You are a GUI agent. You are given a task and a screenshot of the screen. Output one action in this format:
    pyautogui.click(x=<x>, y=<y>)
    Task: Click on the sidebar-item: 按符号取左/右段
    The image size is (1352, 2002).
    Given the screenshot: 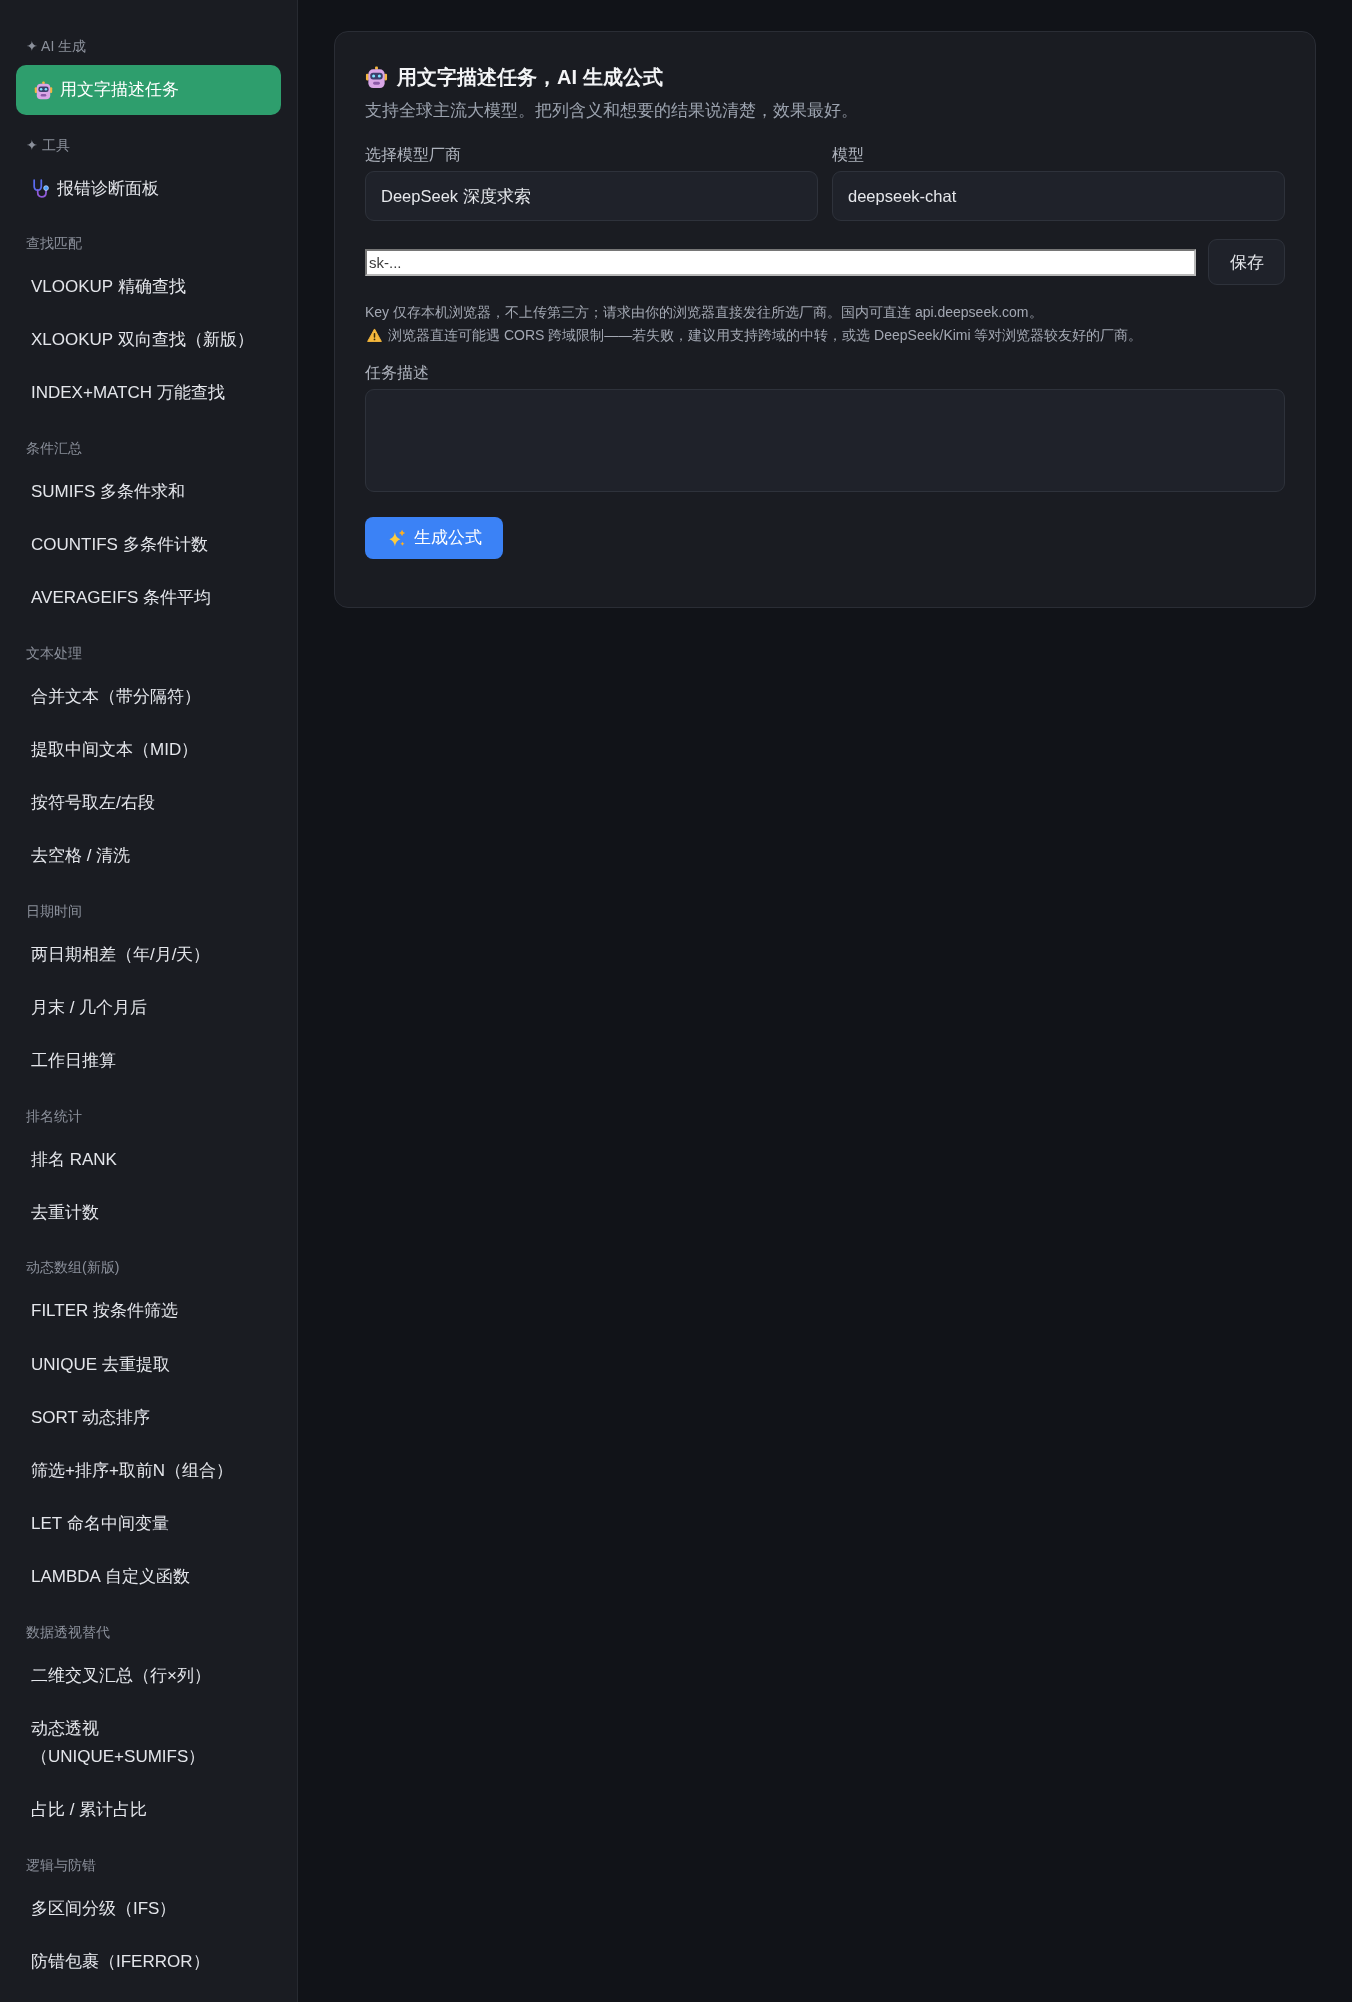 What is the action you would take?
    pyautogui.click(x=148, y=803)
    